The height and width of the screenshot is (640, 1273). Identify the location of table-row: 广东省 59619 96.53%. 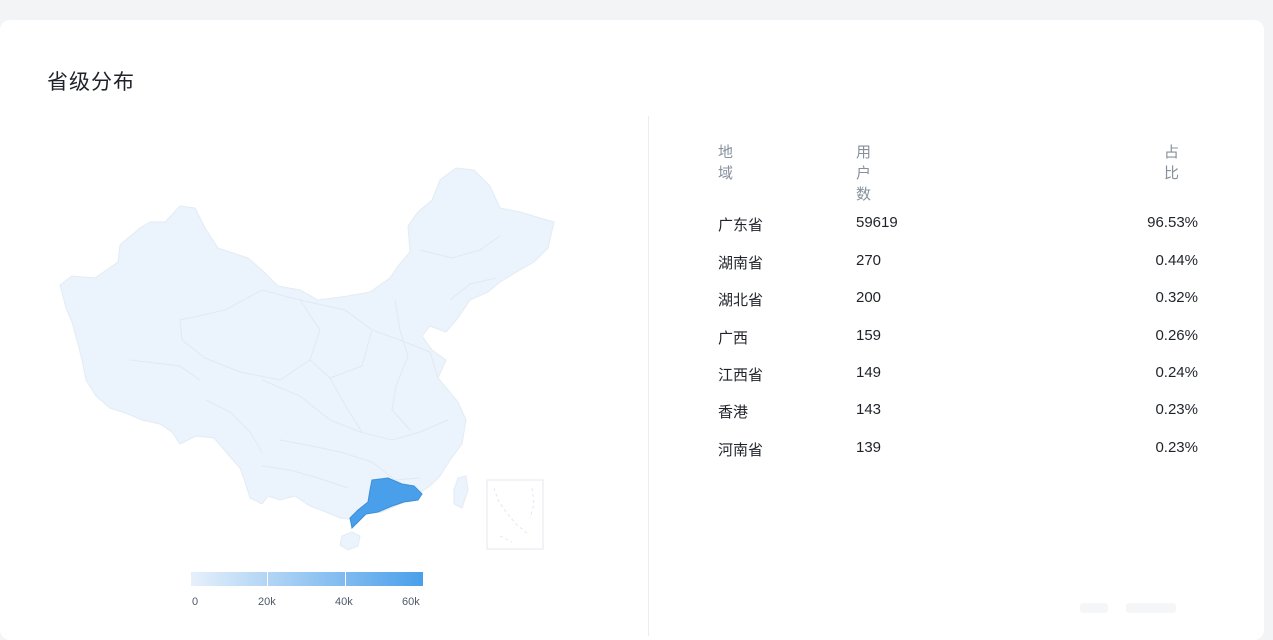
(958, 224).